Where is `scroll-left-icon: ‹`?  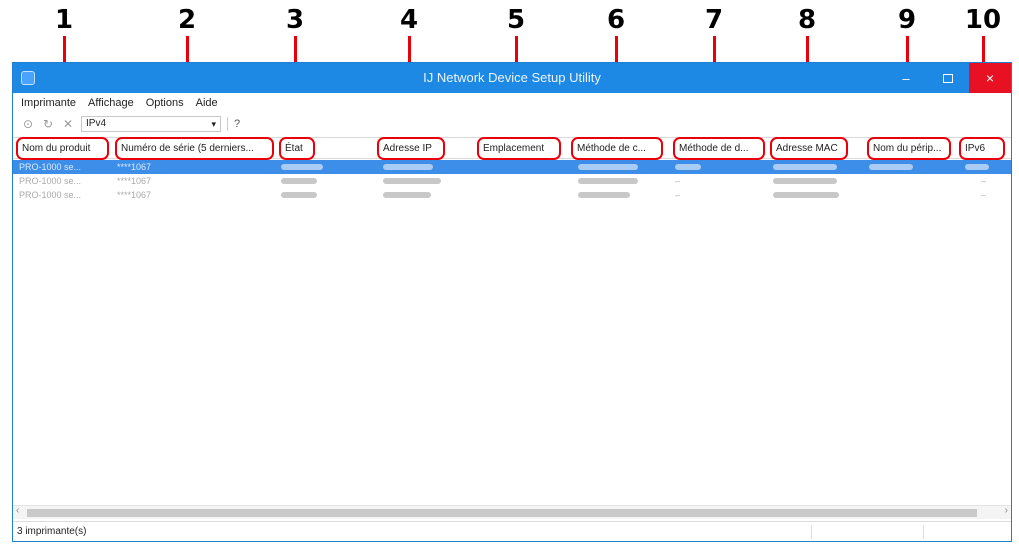
scroll-left-icon: ‹ is located at coordinates (17, 510).